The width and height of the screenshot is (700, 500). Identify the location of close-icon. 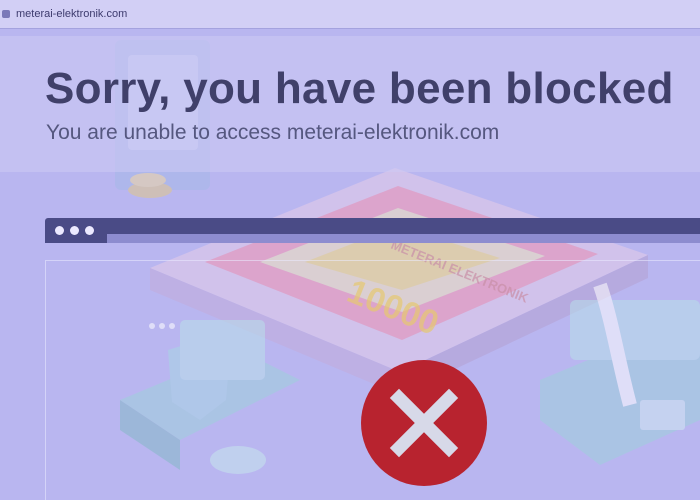
(424, 423).